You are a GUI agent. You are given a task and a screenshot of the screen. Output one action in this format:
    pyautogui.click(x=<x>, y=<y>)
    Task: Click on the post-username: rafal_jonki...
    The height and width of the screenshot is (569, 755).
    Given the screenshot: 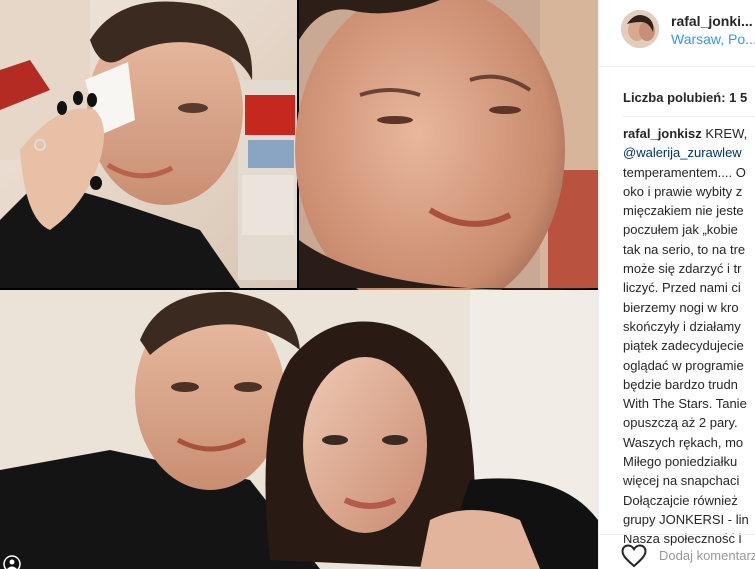 What is the action you would take?
    pyautogui.click(x=712, y=21)
    